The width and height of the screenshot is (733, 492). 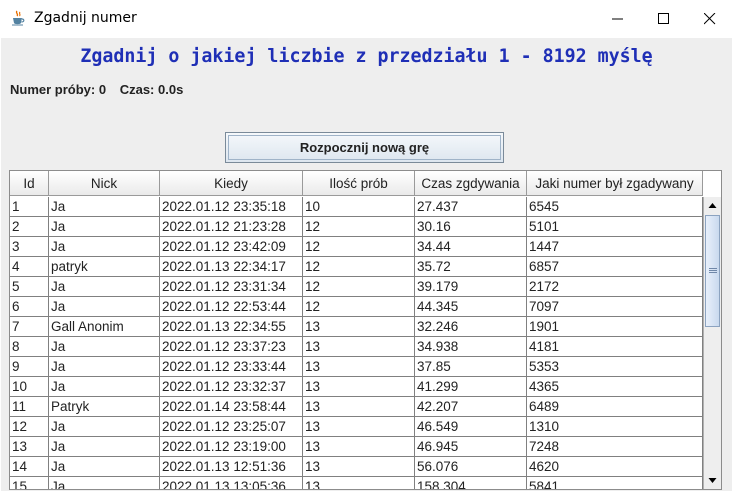 What do you see at coordinates (618, 19) in the screenshot?
I see `minimize-button` at bounding box center [618, 19].